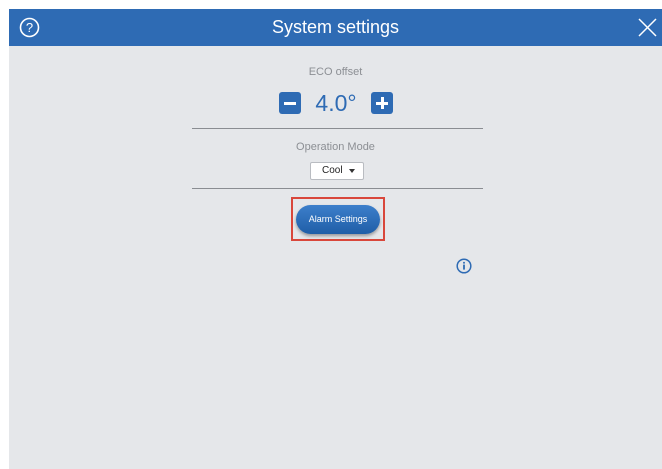  What do you see at coordinates (290, 103) in the screenshot?
I see `decrease-eco-offset-button` at bounding box center [290, 103].